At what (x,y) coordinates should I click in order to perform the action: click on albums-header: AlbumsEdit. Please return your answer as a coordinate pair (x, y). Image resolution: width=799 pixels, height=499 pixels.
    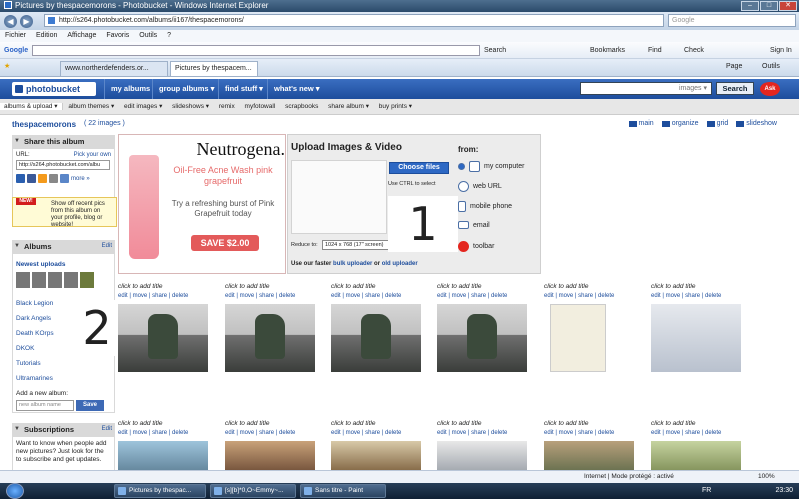
    Looking at the image, I should click on (63, 246).